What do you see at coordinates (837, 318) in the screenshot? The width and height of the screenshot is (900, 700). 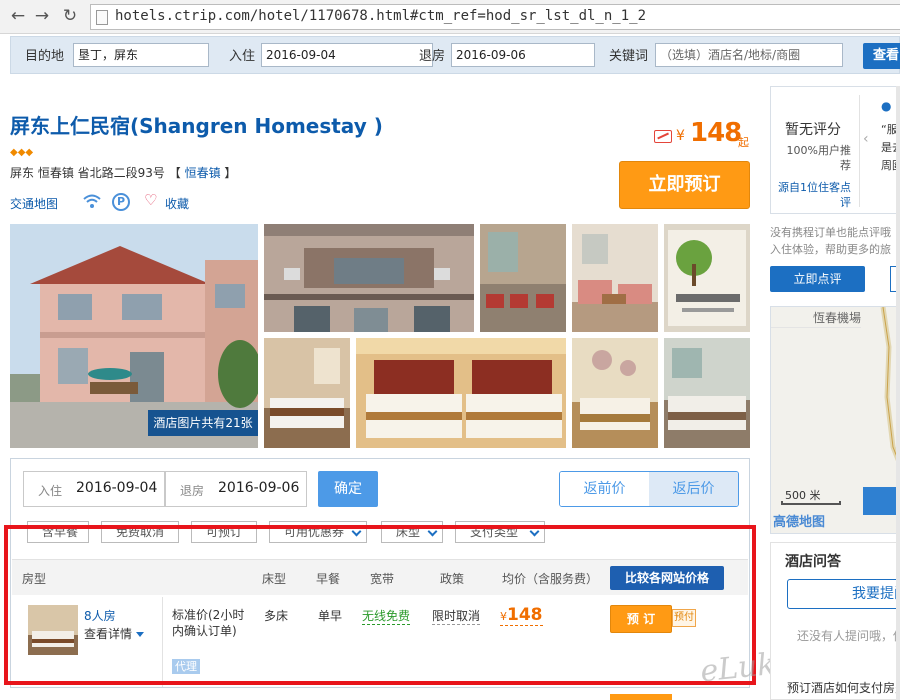 I see `map-airport-label: 恆春機場` at bounding box center [837, 318].